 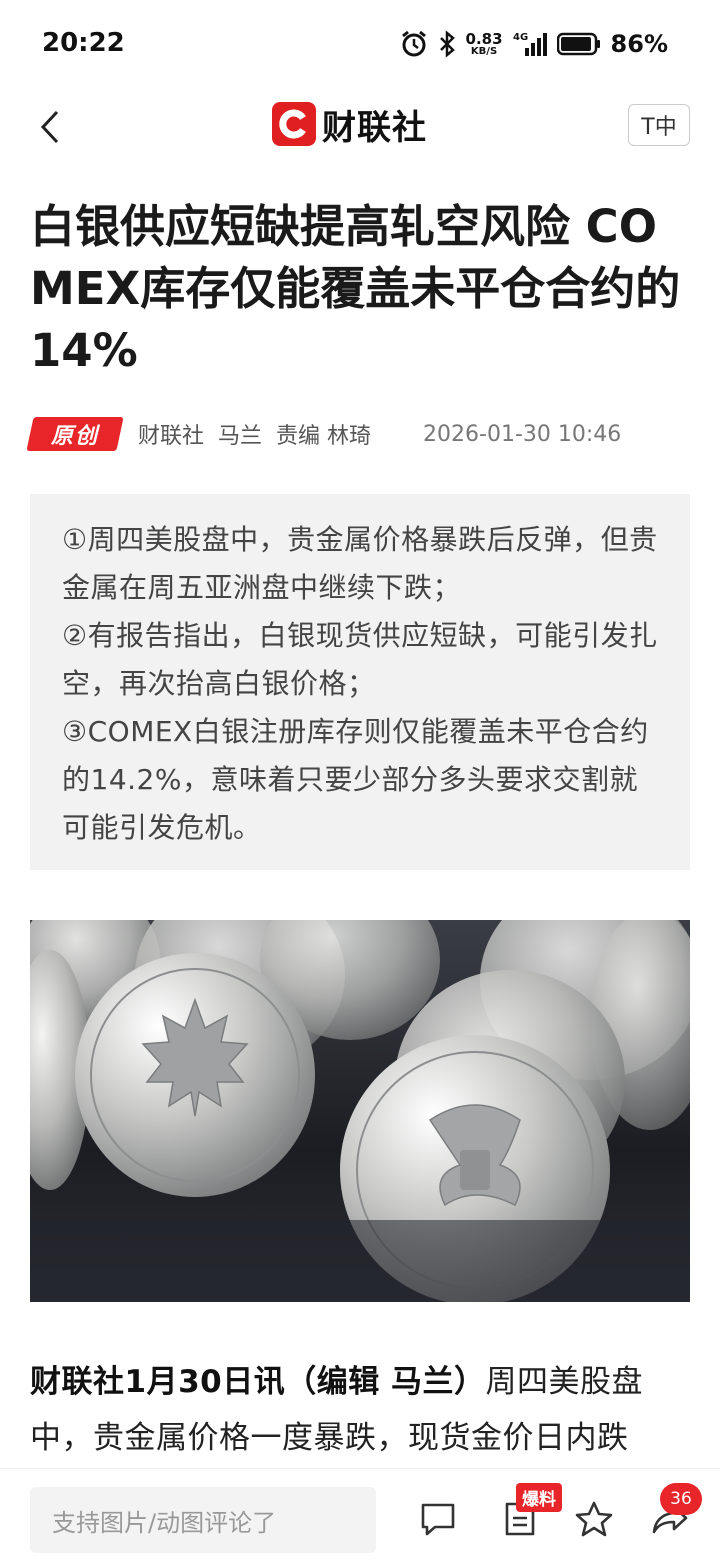 I want to click on battery-icon, so click(x=578, y=44).